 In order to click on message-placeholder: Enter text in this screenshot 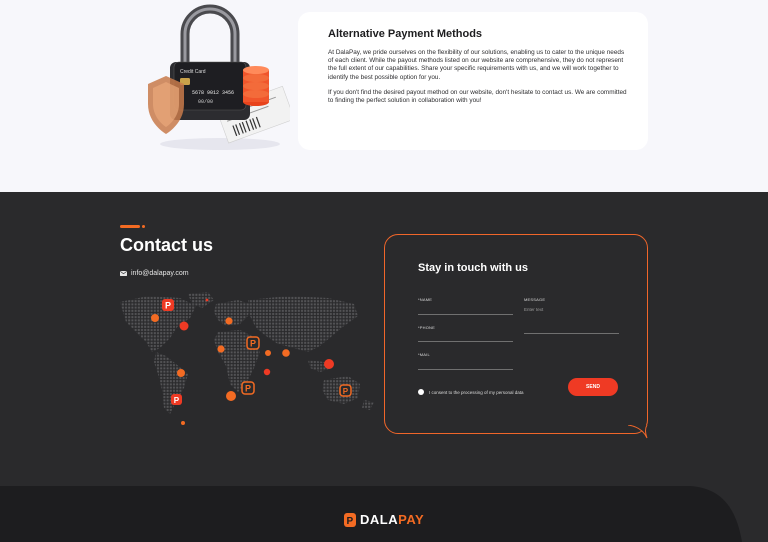, I will do `click(533, 309)`.